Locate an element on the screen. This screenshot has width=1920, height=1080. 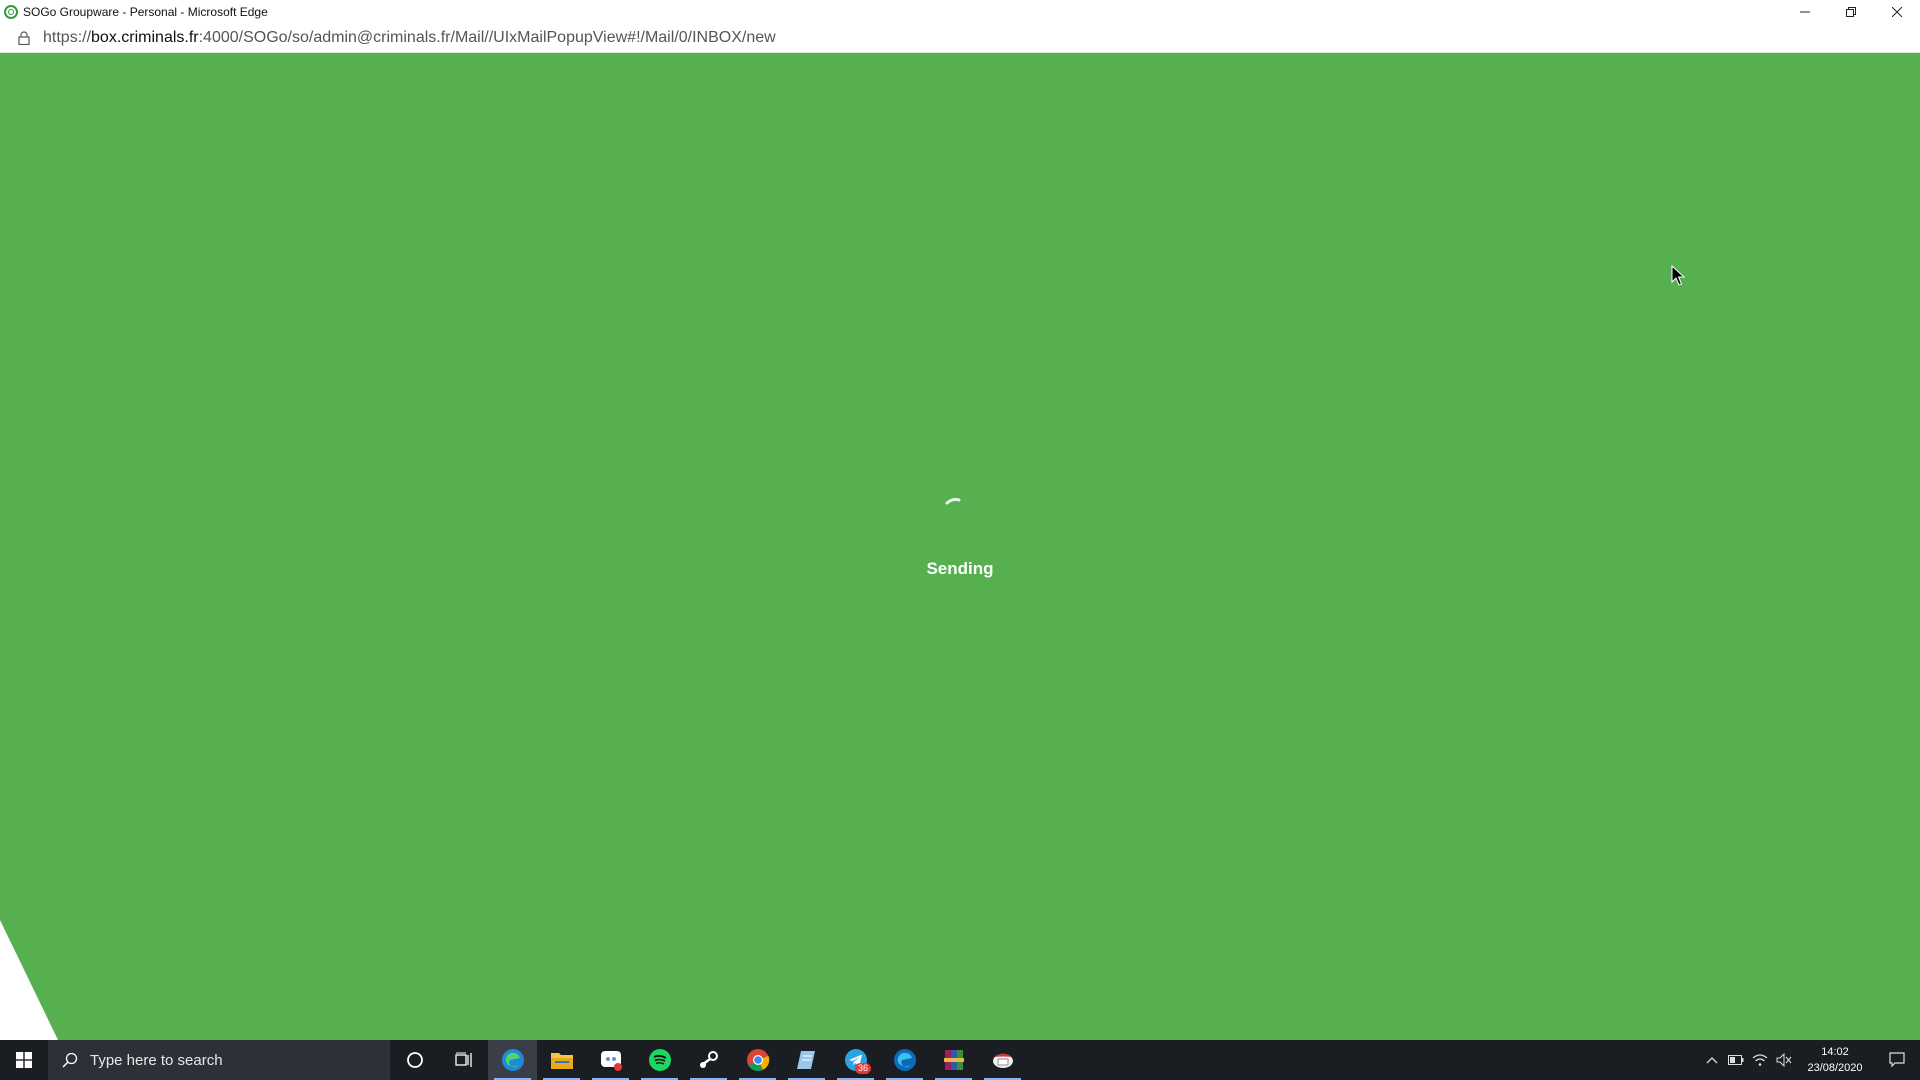
url-host: box.criminals.fr is located at coordinates (145, 37).